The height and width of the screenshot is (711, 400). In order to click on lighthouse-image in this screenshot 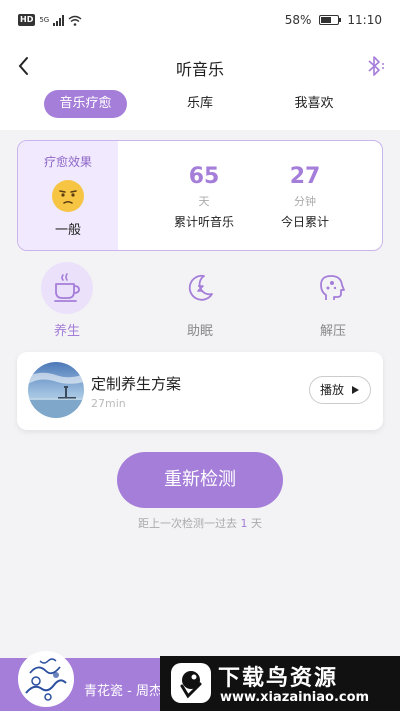, I will do `click(56, 390)`.